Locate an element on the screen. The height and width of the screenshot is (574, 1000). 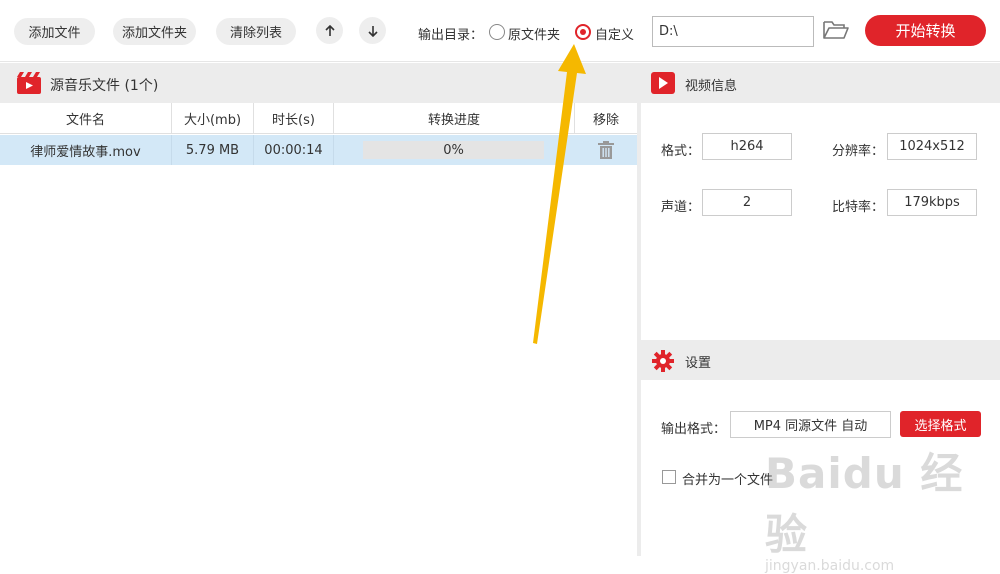
output-format-value: MP4 同源文件 自动 is located at coordinates (810, 424).